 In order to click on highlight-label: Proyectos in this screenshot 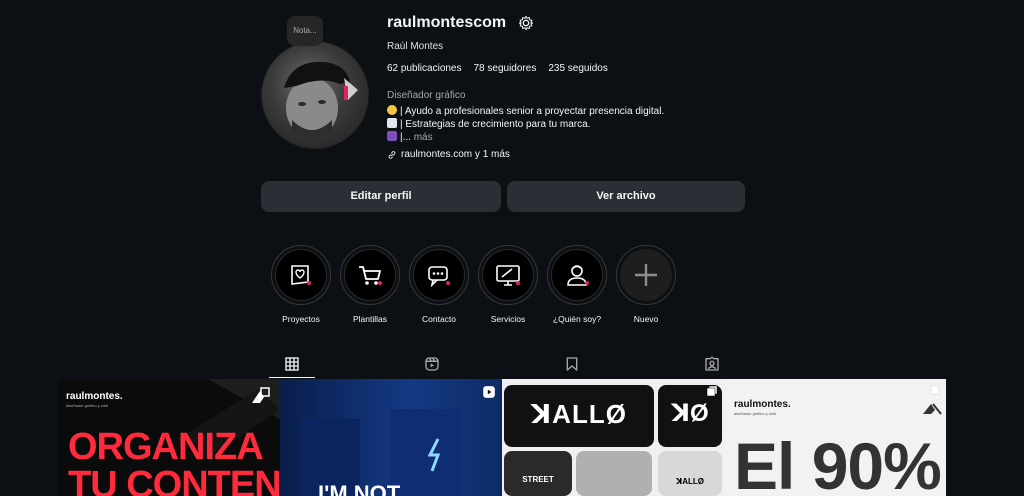, I will do `click(301, 319)`.